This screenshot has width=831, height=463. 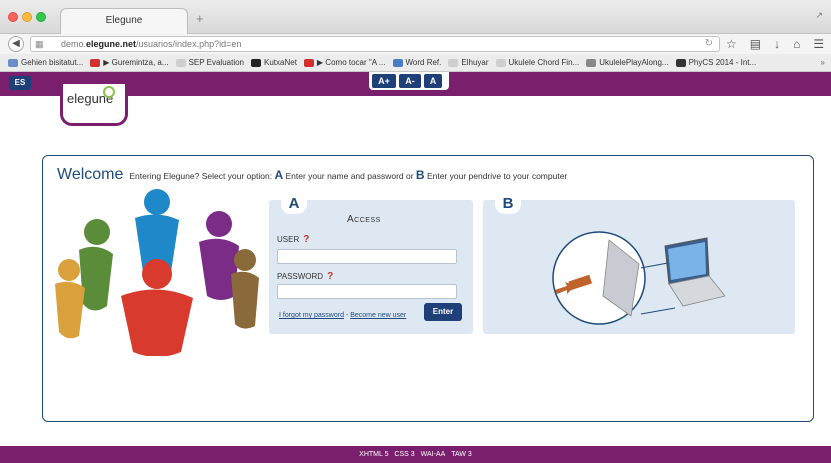 What do you see at coordinates (423, 62) in the screenshot?
I see `bookmark-label: Word Ref.` at bounding box center [423, 62].